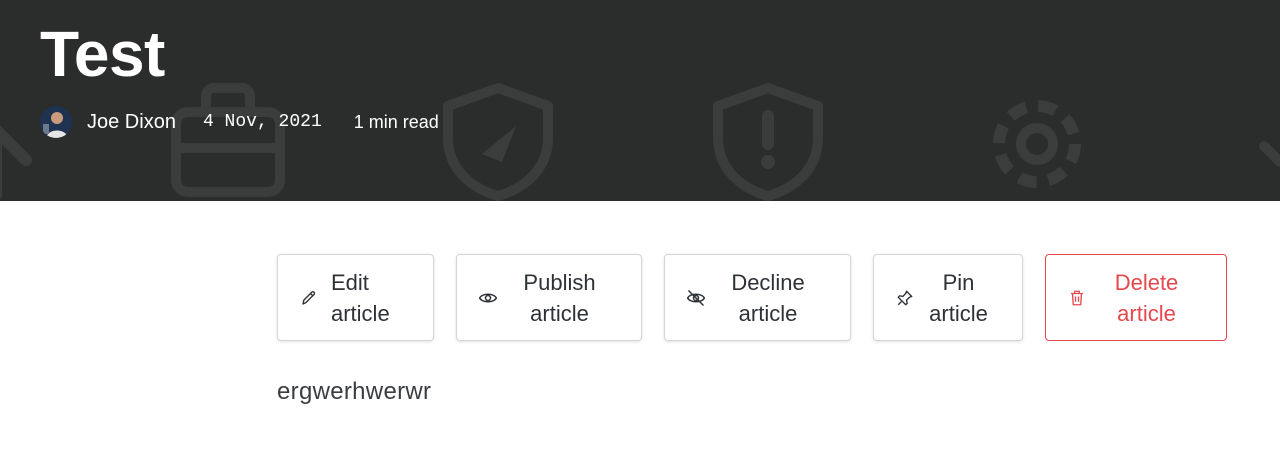 The image size is (1280, 453). I want to click on decline-article-button: Decline article, so click(757, 297).